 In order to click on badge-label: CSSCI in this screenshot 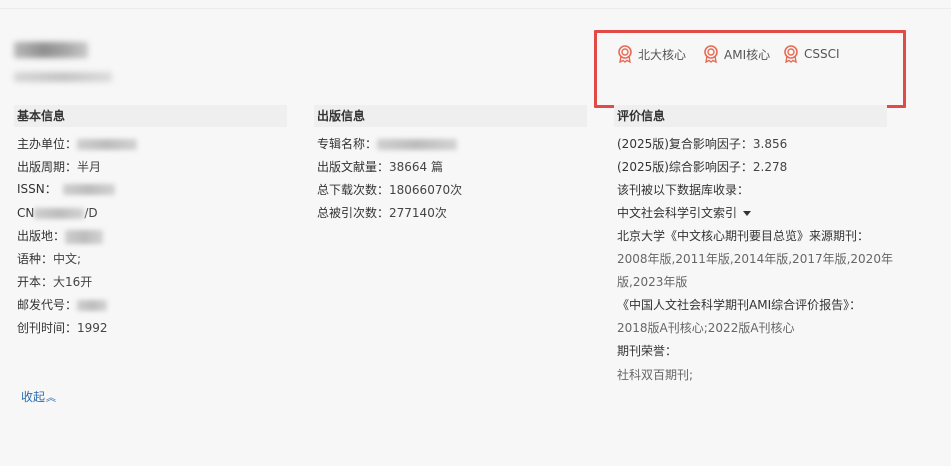, I will do `click(822, 54)`.